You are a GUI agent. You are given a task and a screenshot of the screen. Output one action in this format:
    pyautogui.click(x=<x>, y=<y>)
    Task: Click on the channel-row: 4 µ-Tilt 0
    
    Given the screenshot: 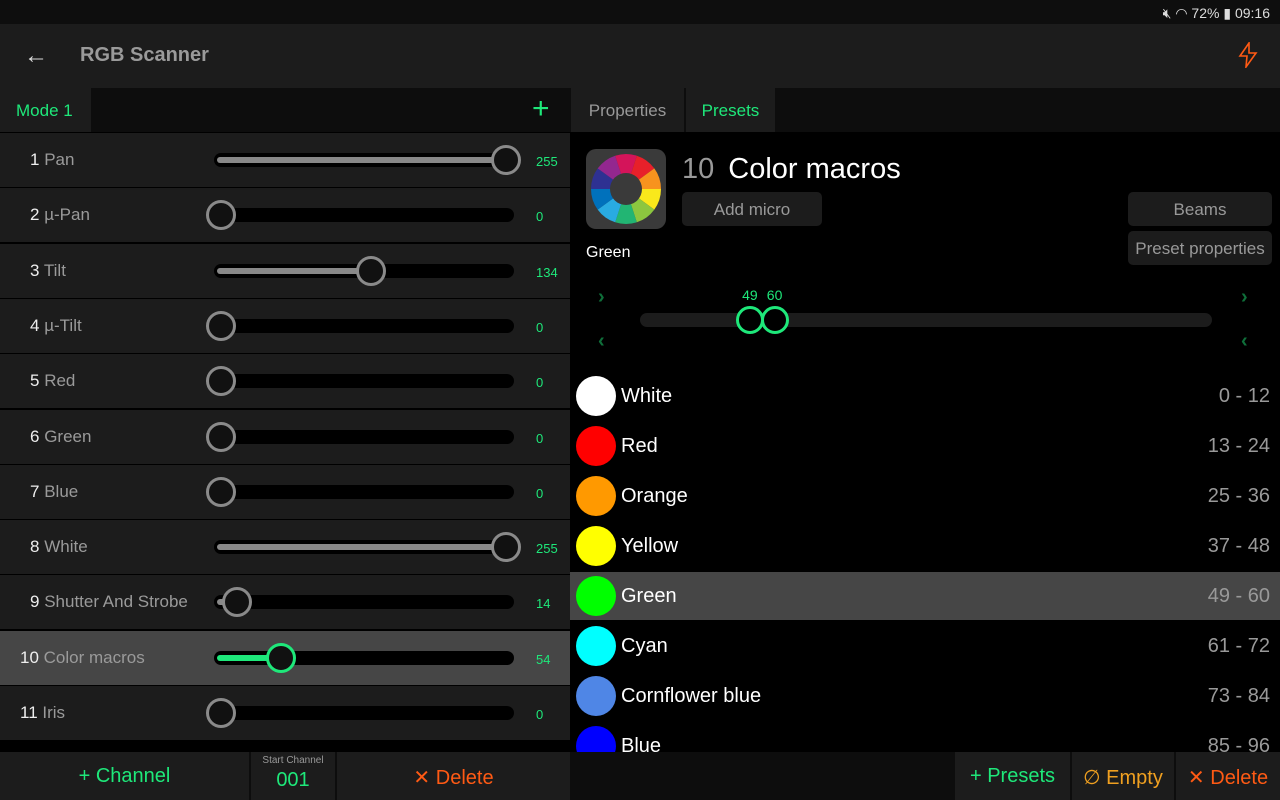 What is the action you would take?
    pyautogui.click(x=285, y=325)
    